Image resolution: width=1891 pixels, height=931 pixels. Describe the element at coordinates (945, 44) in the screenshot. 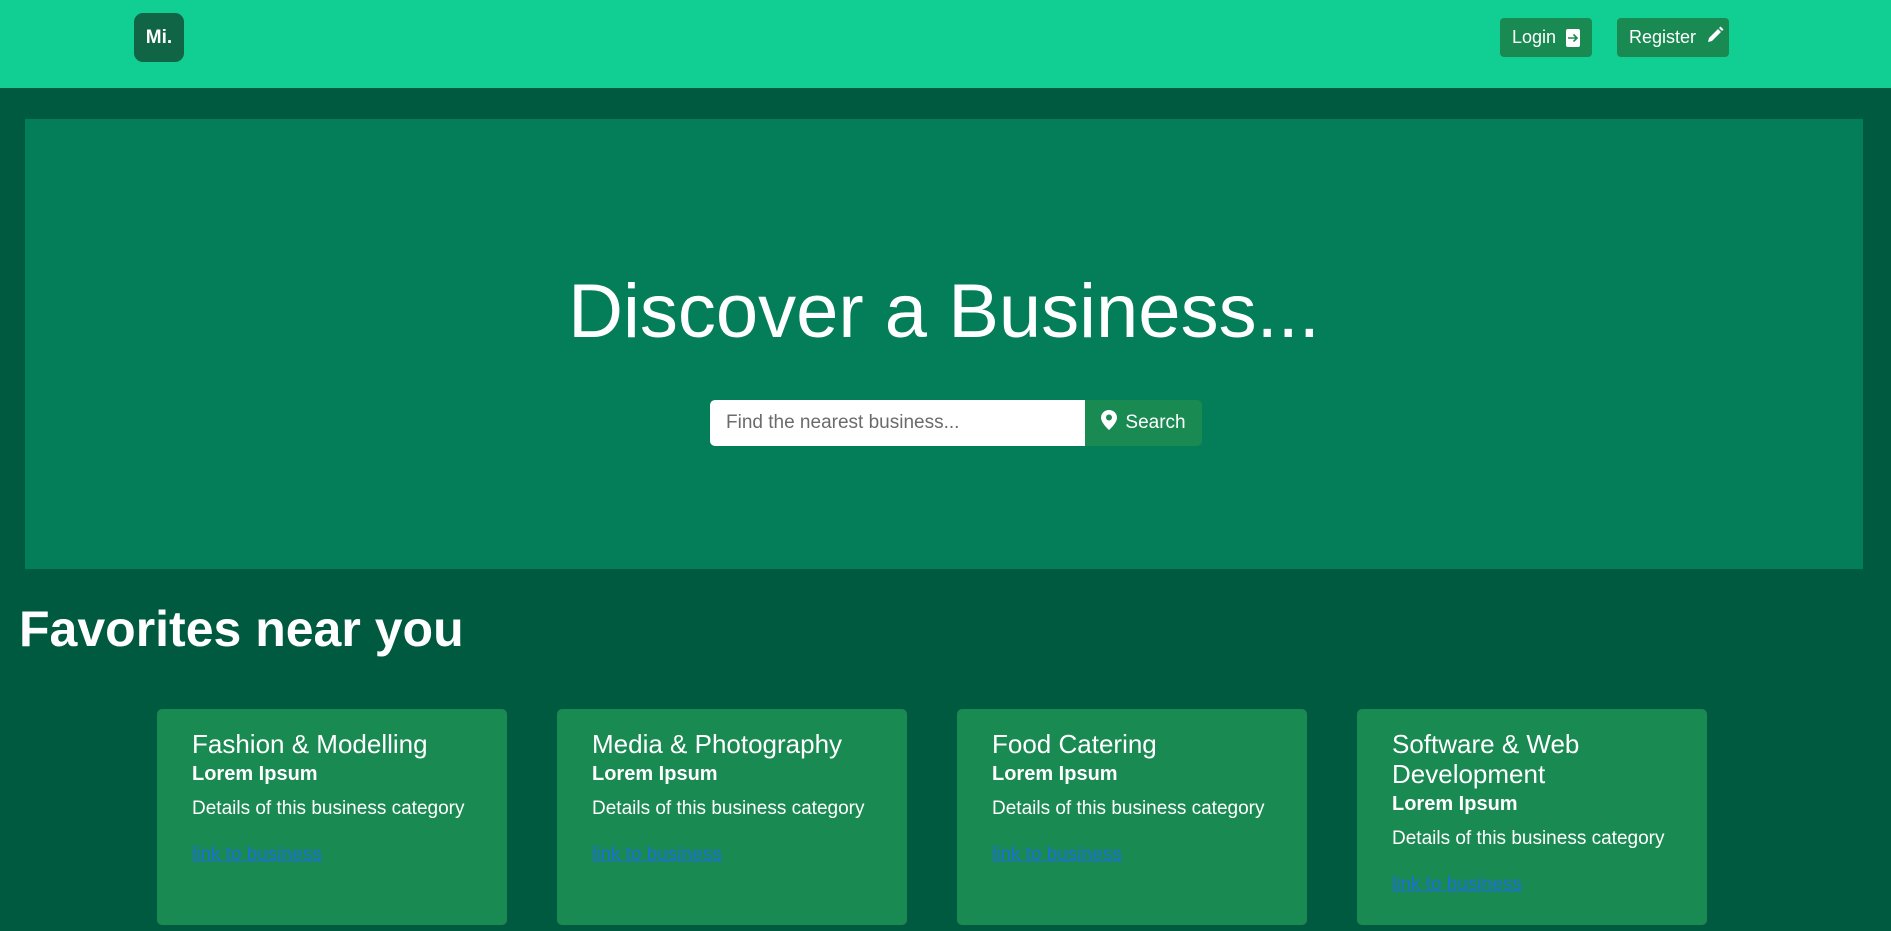

I see `navbar: Mi. Login Register` at that location.